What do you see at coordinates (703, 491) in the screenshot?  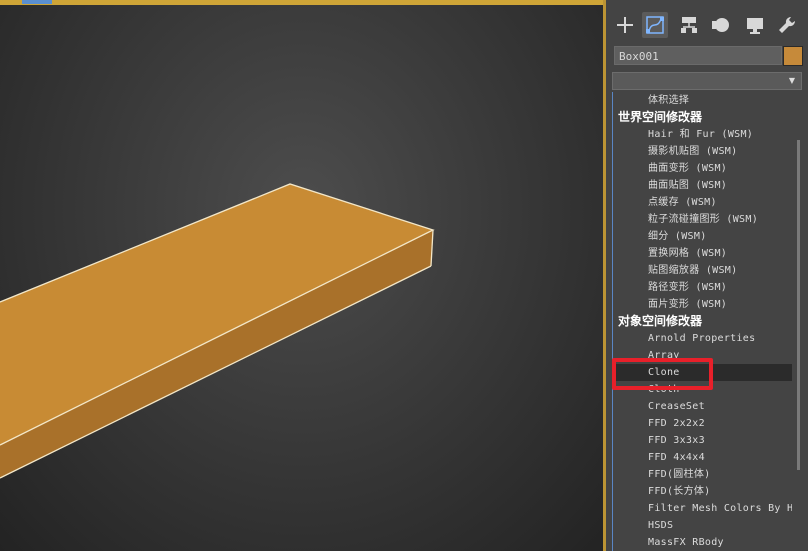 I see `modifier-list-item: FFD(长方体)` at bounding box center [703, 491].